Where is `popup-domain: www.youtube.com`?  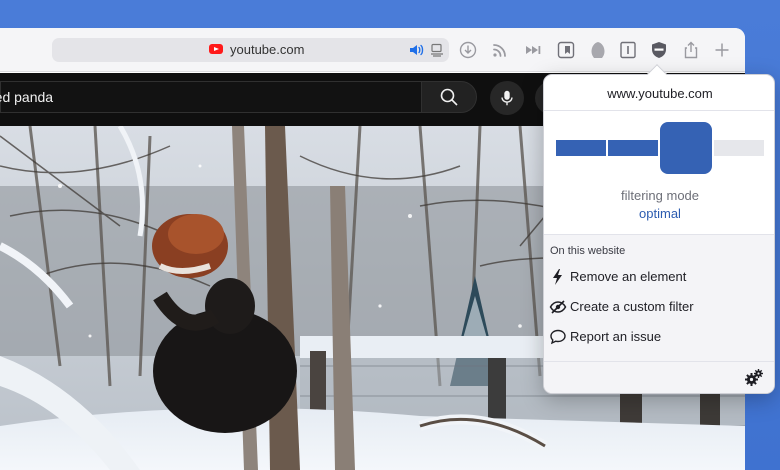 popup-domain: www.youtube.com is located at coordinates (660, 93).